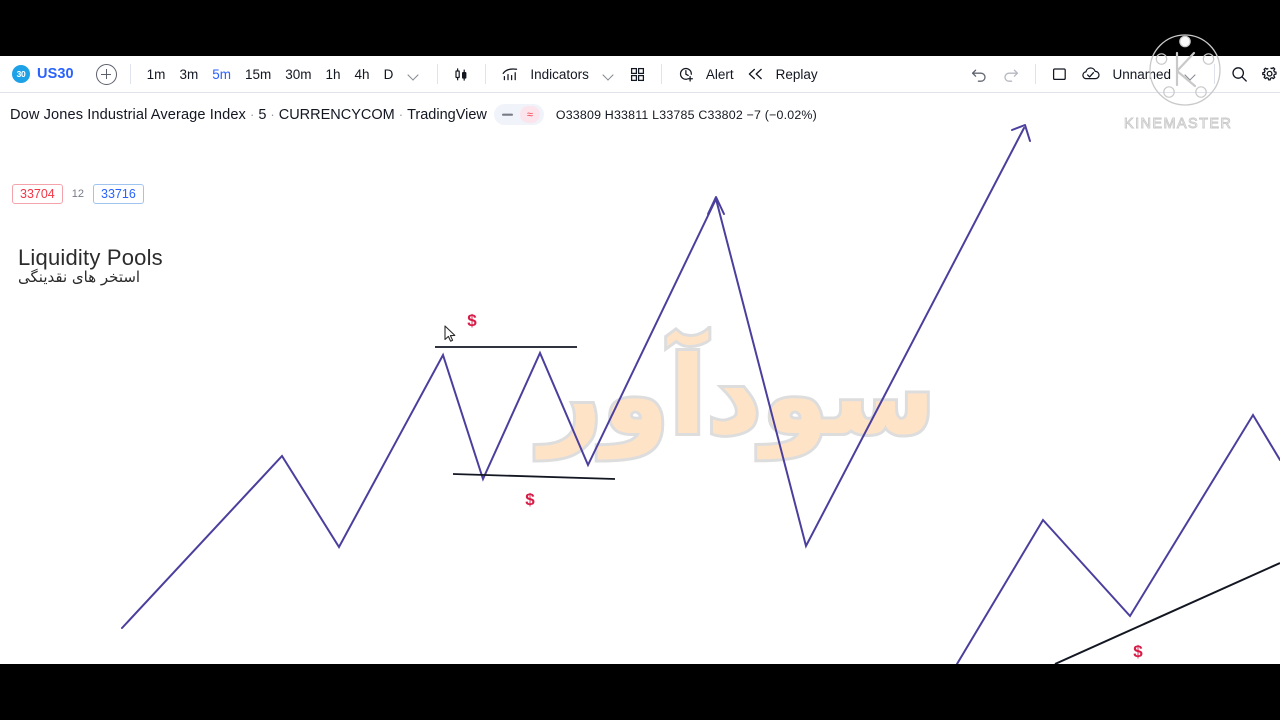 The width and height of the screenshot is (1280, 720). Describe the element at coordinates (1178, 124) in the screenshot. I see `kinemaster-watermark-text: KINEMASTER` at that location.